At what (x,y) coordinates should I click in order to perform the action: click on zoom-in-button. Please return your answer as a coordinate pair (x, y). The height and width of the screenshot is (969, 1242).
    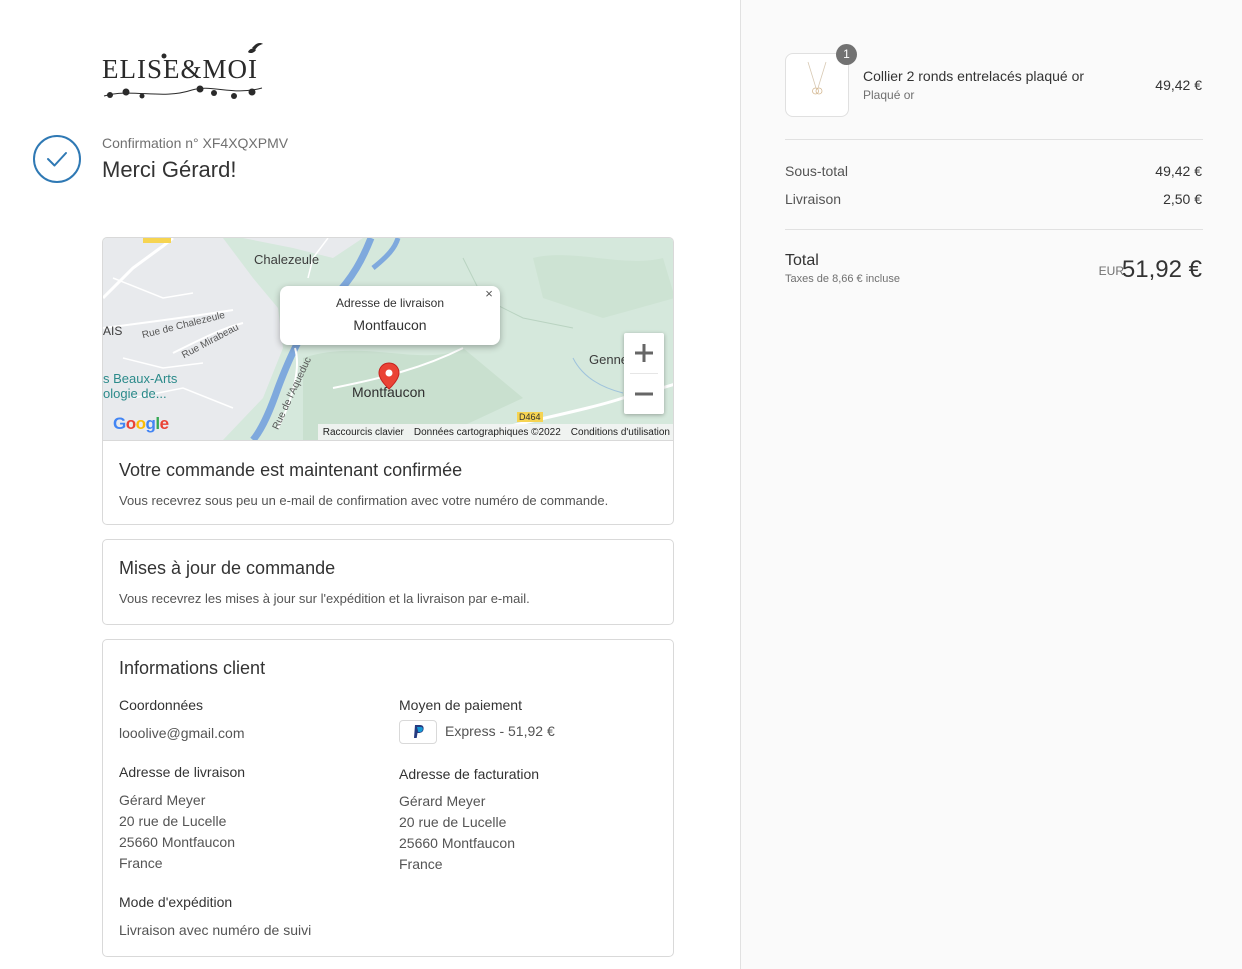
    Looking at the image, I should click on (644, 353).